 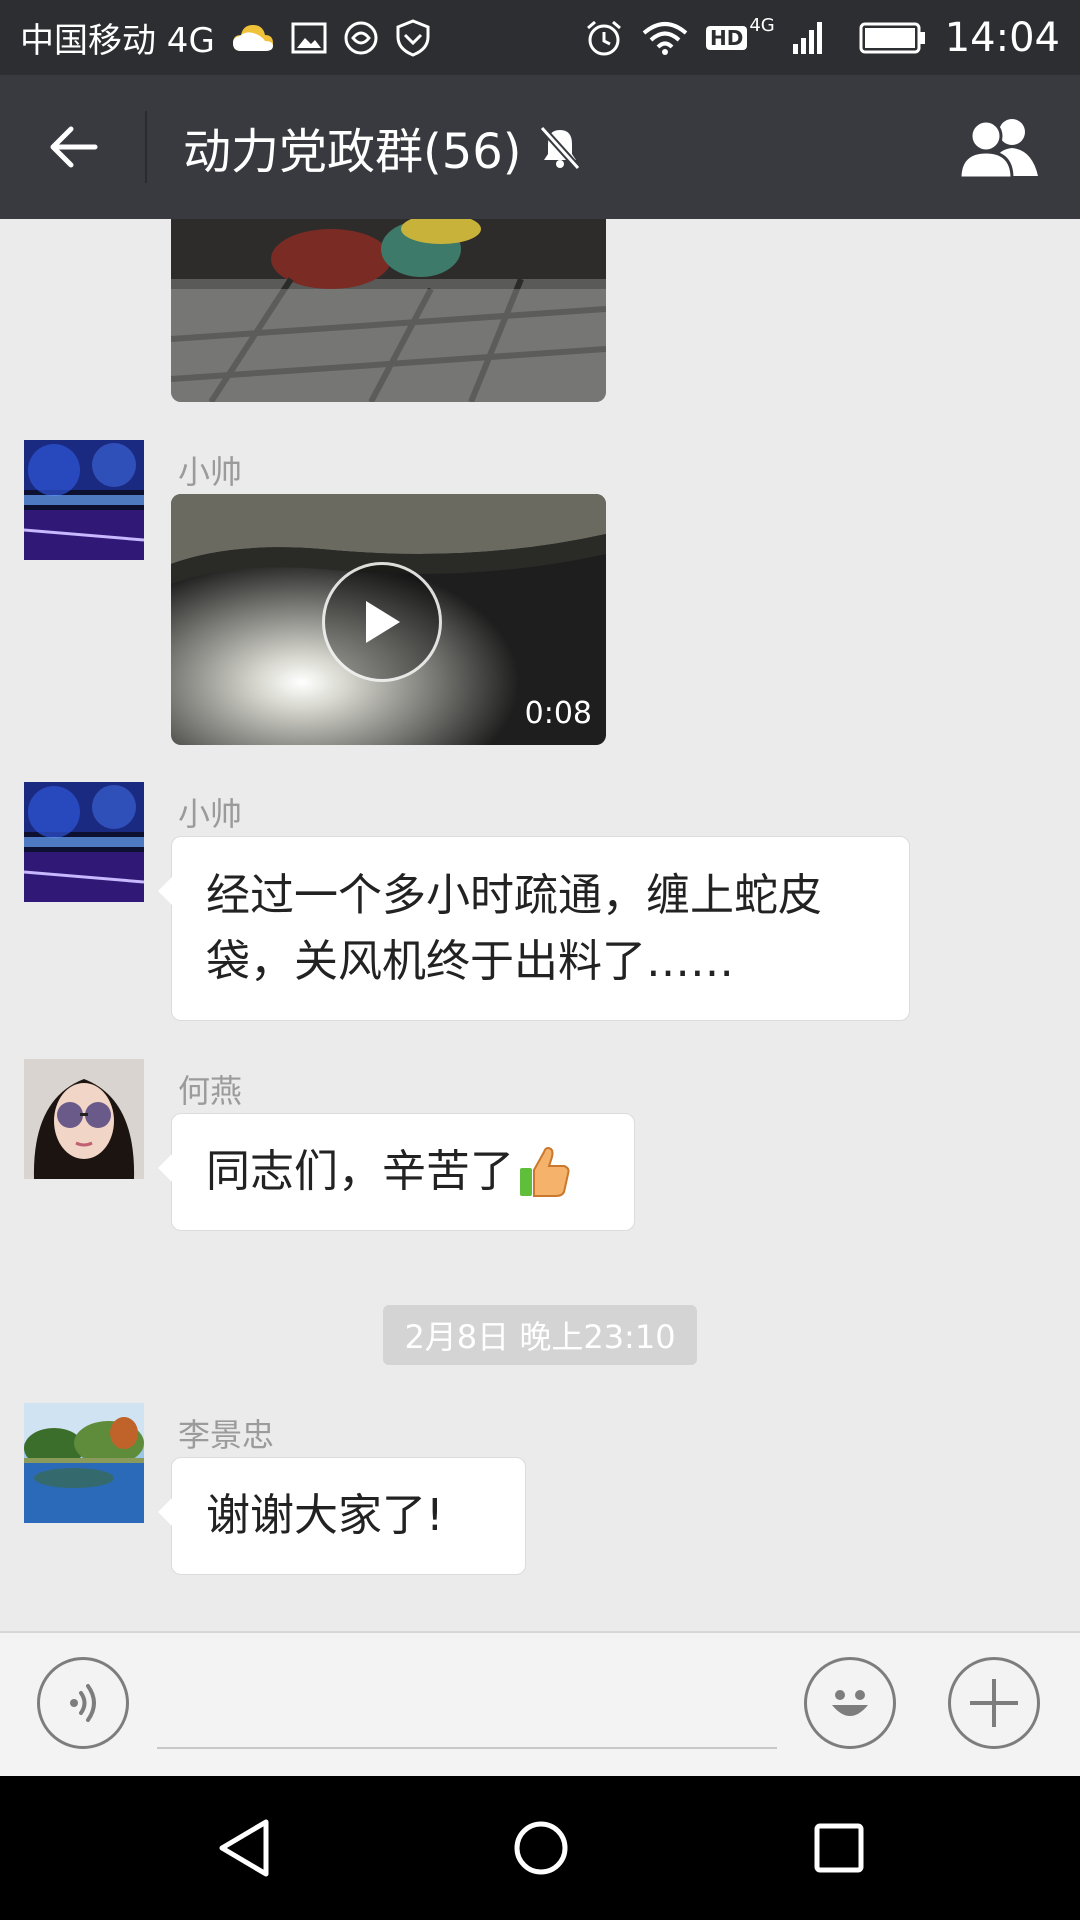 I want to click on thumbs-up-icon, so click(x=544, y=1172).